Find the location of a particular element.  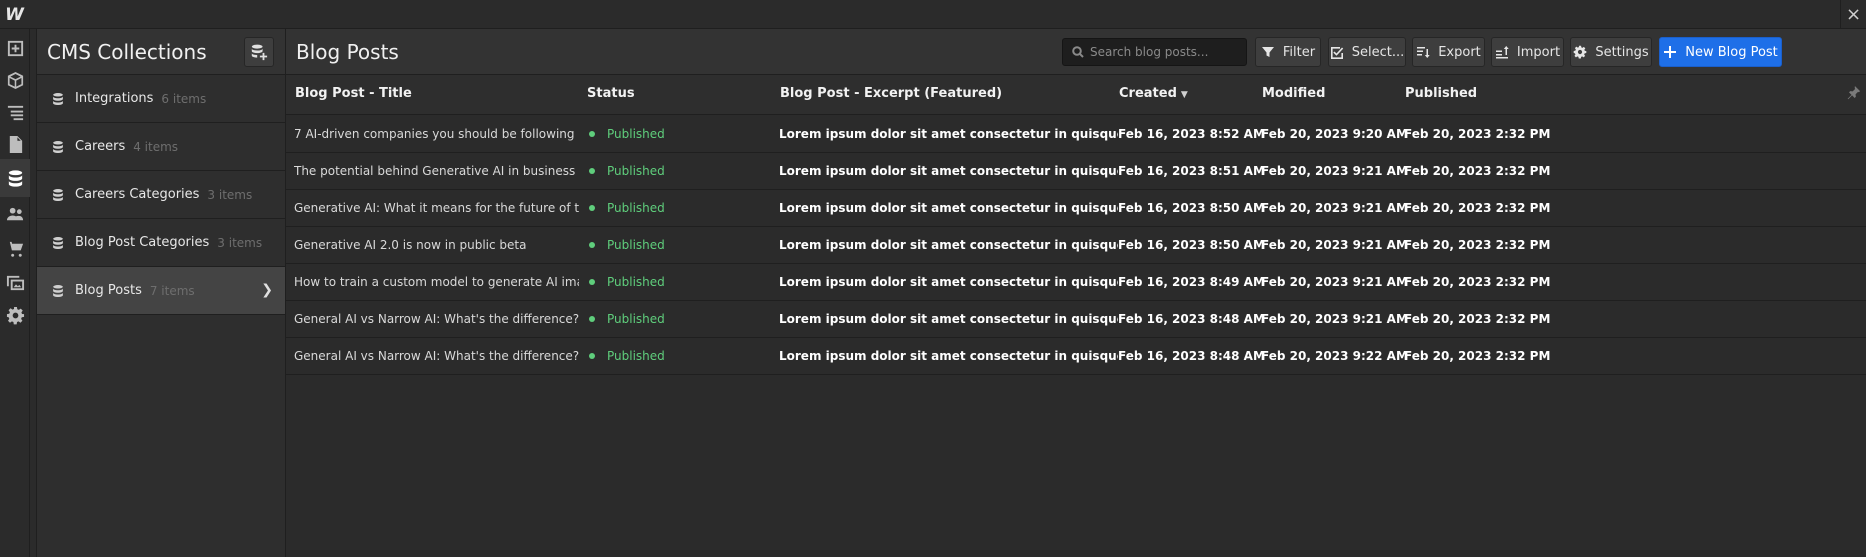

collection-name: Careers Categories is located at coordinates (137, 194).